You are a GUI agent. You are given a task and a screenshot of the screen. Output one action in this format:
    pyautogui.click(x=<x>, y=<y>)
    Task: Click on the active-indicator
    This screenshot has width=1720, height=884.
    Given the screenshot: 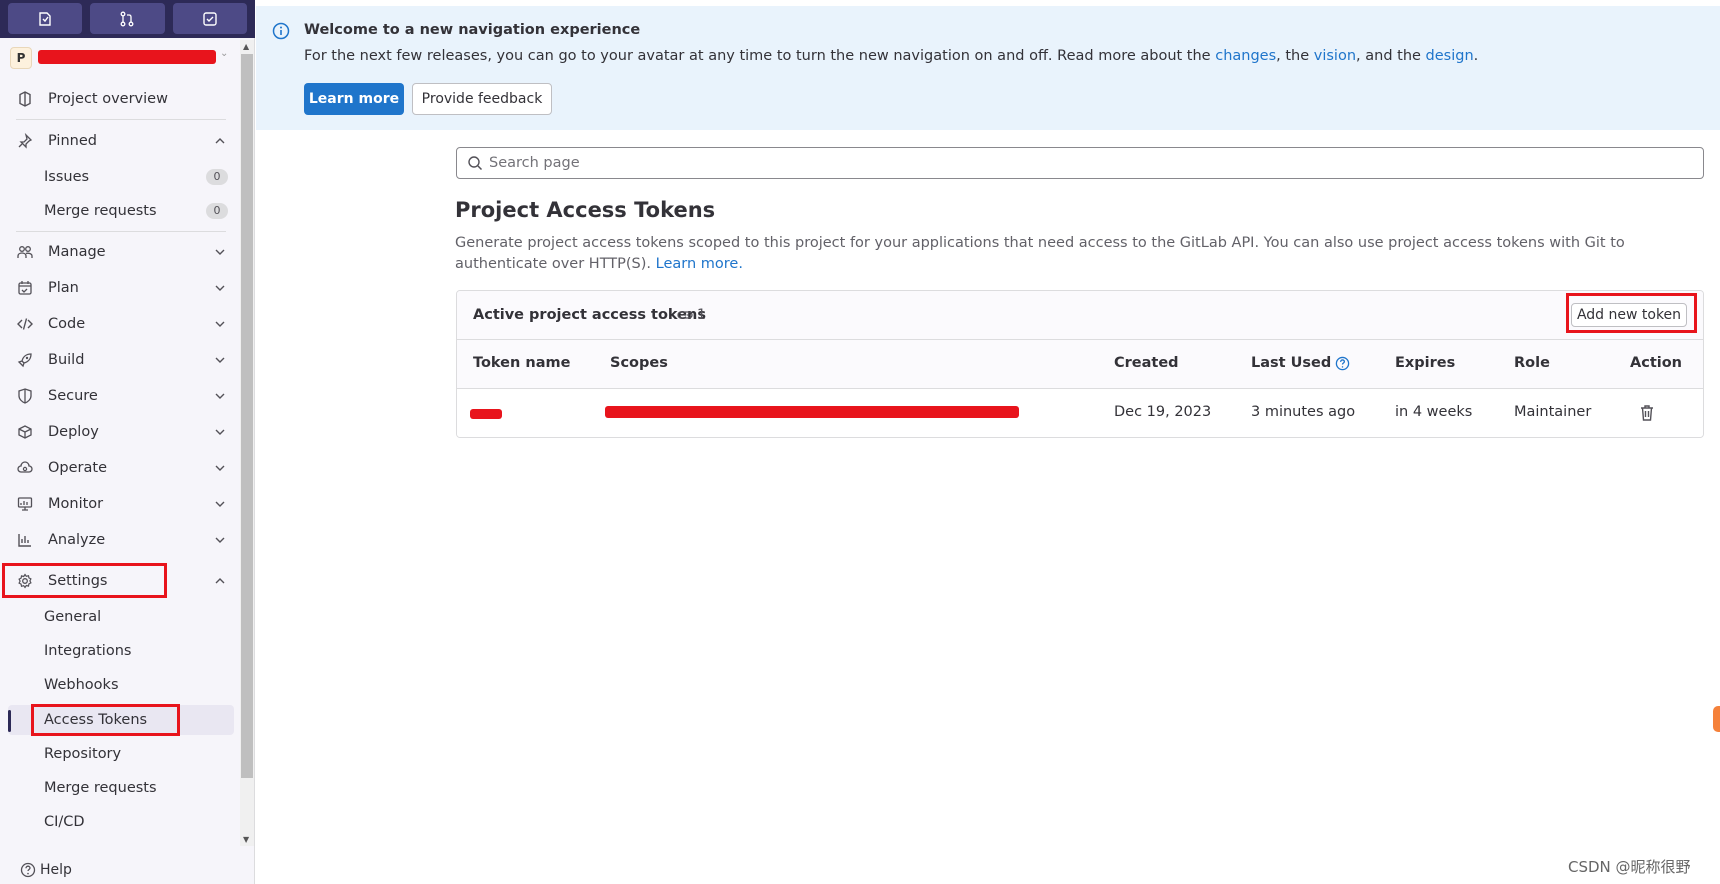 What is the action you would take?
    pyautogui.click(x=9, y=721)
    